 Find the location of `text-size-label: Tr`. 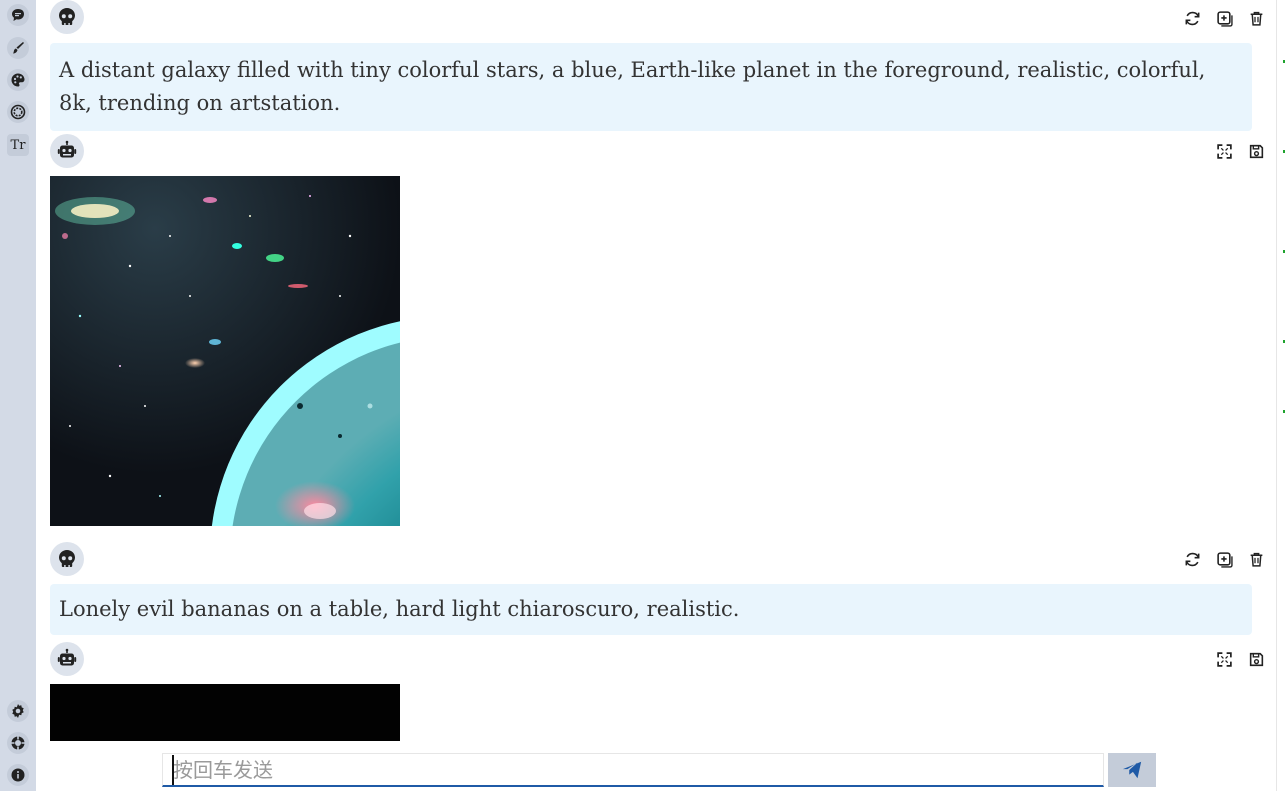

text-size-label: Tr is located at coordinates (18, 145).